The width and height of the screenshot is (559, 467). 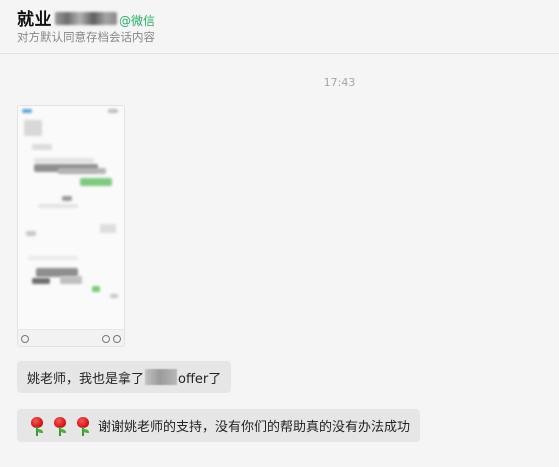 I want to click on image-bottom-bar, so click(x=71, y=337).